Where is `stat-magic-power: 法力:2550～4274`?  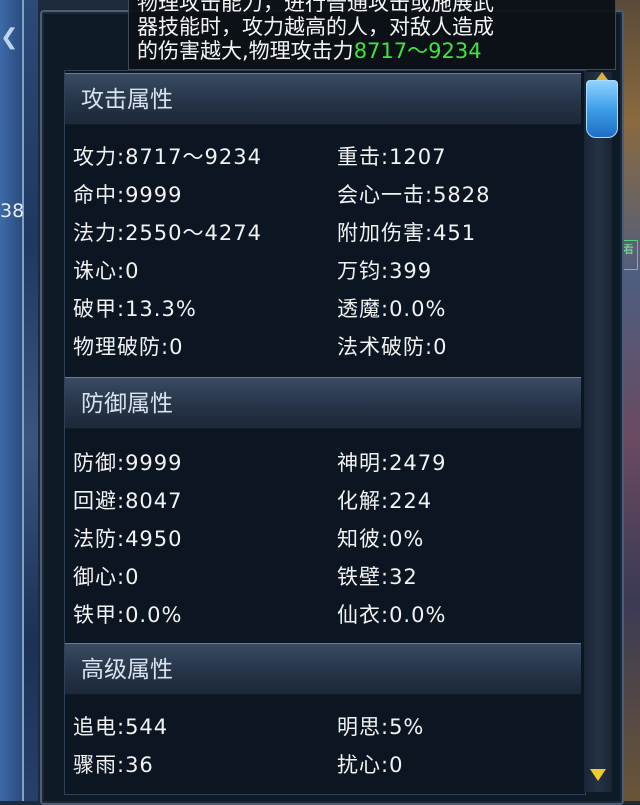
stat-magic-power: 法力:2550～4274 is located at coordinates (167, 233).